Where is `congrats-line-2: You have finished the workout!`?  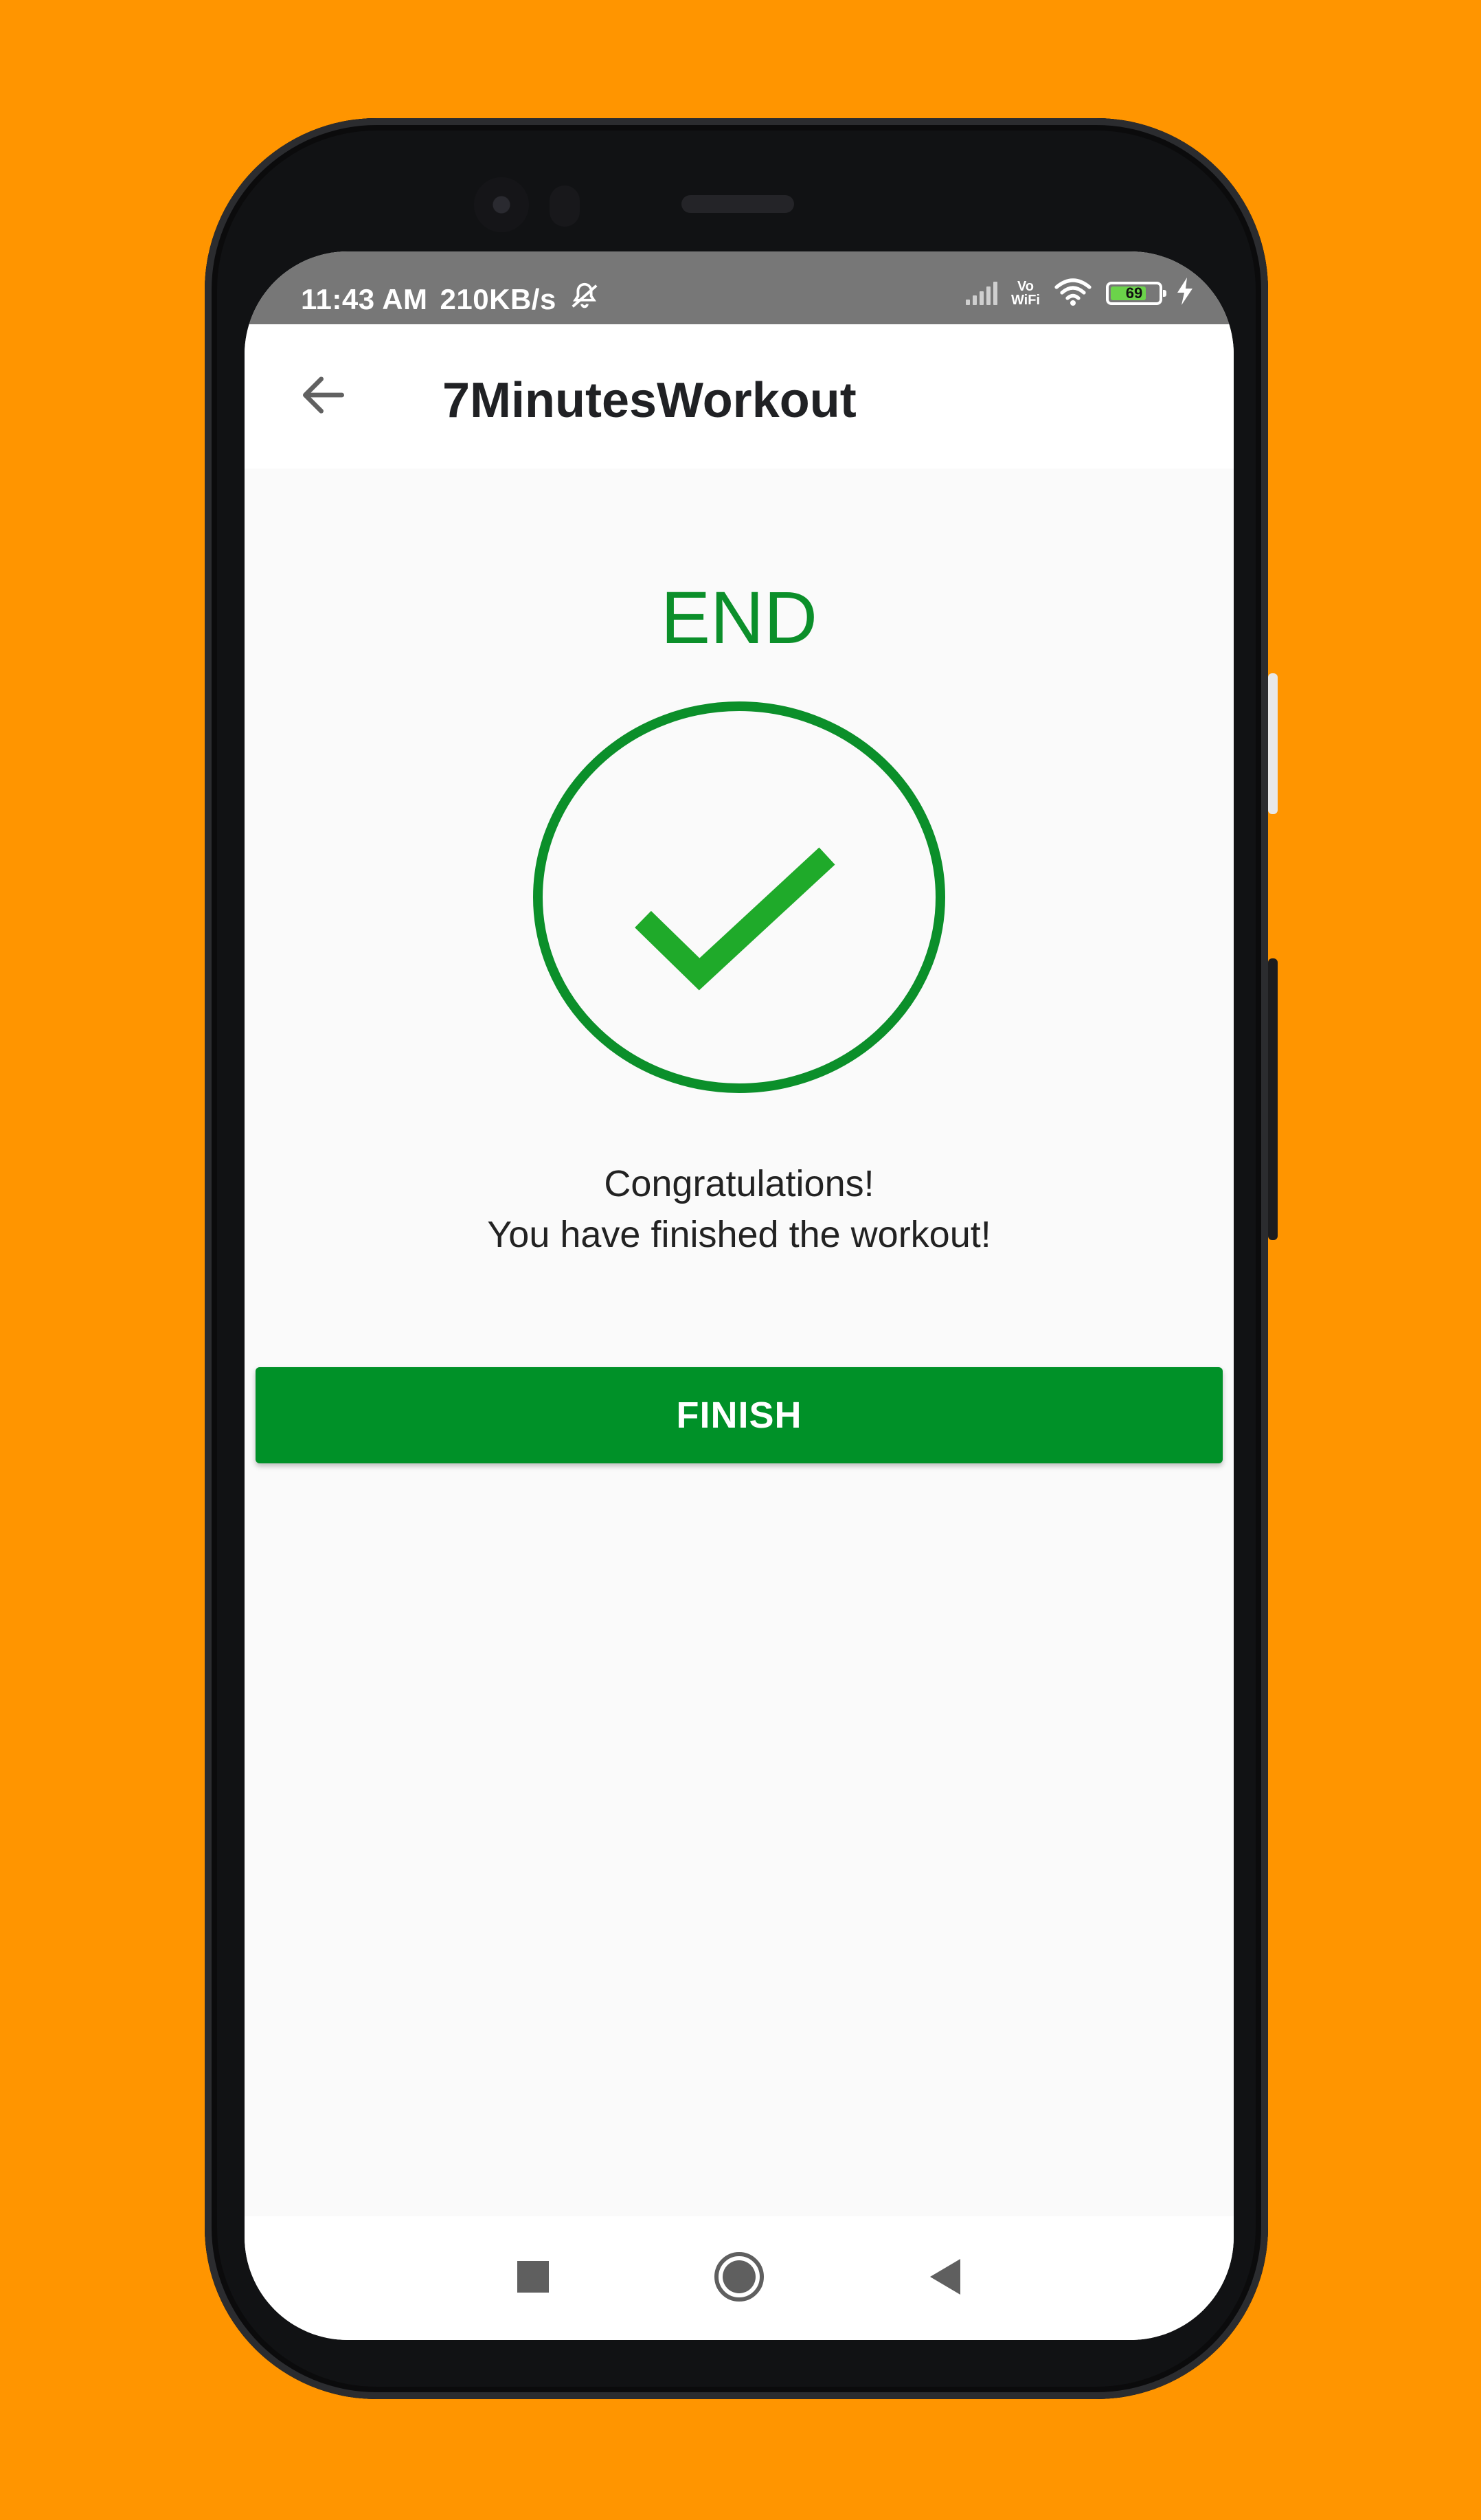
congrats-line-2: You have finished the workout! is located at coordinates (739, 1234).